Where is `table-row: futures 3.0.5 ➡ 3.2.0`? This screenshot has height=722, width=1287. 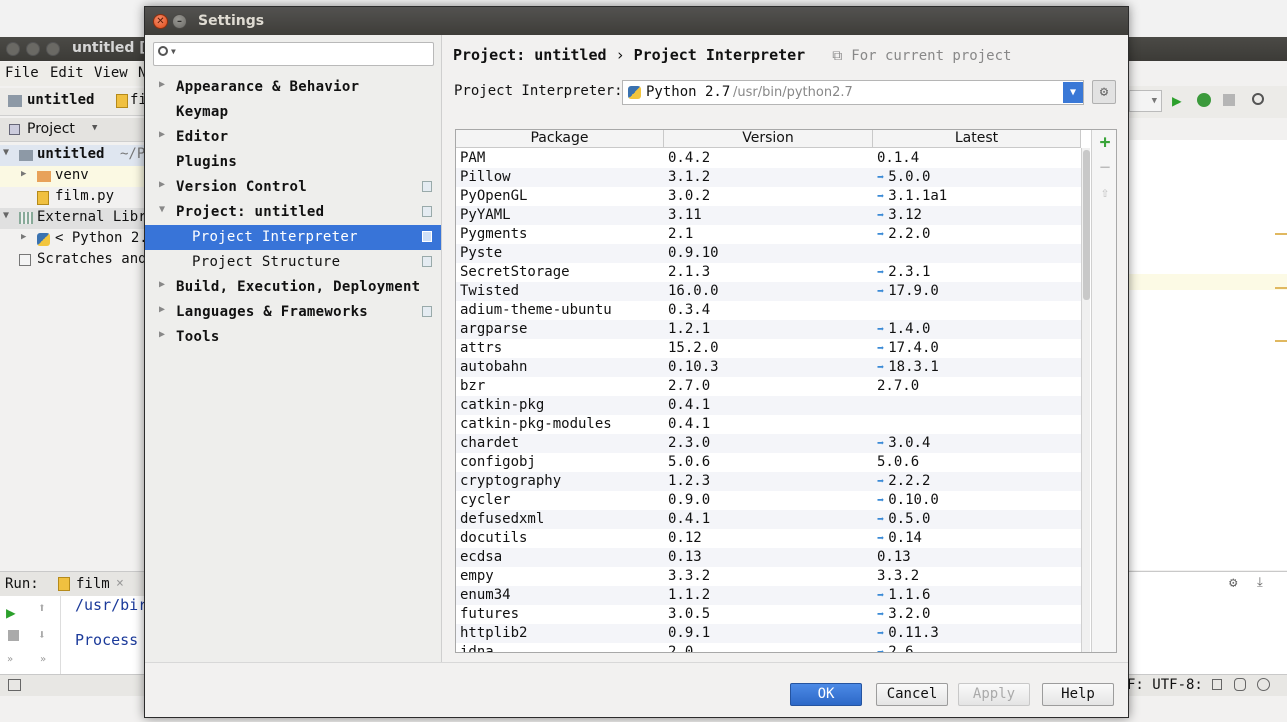
table-row: futures 3.0.5 ➡ 3.2.0 is located at coordinates (768, 614).